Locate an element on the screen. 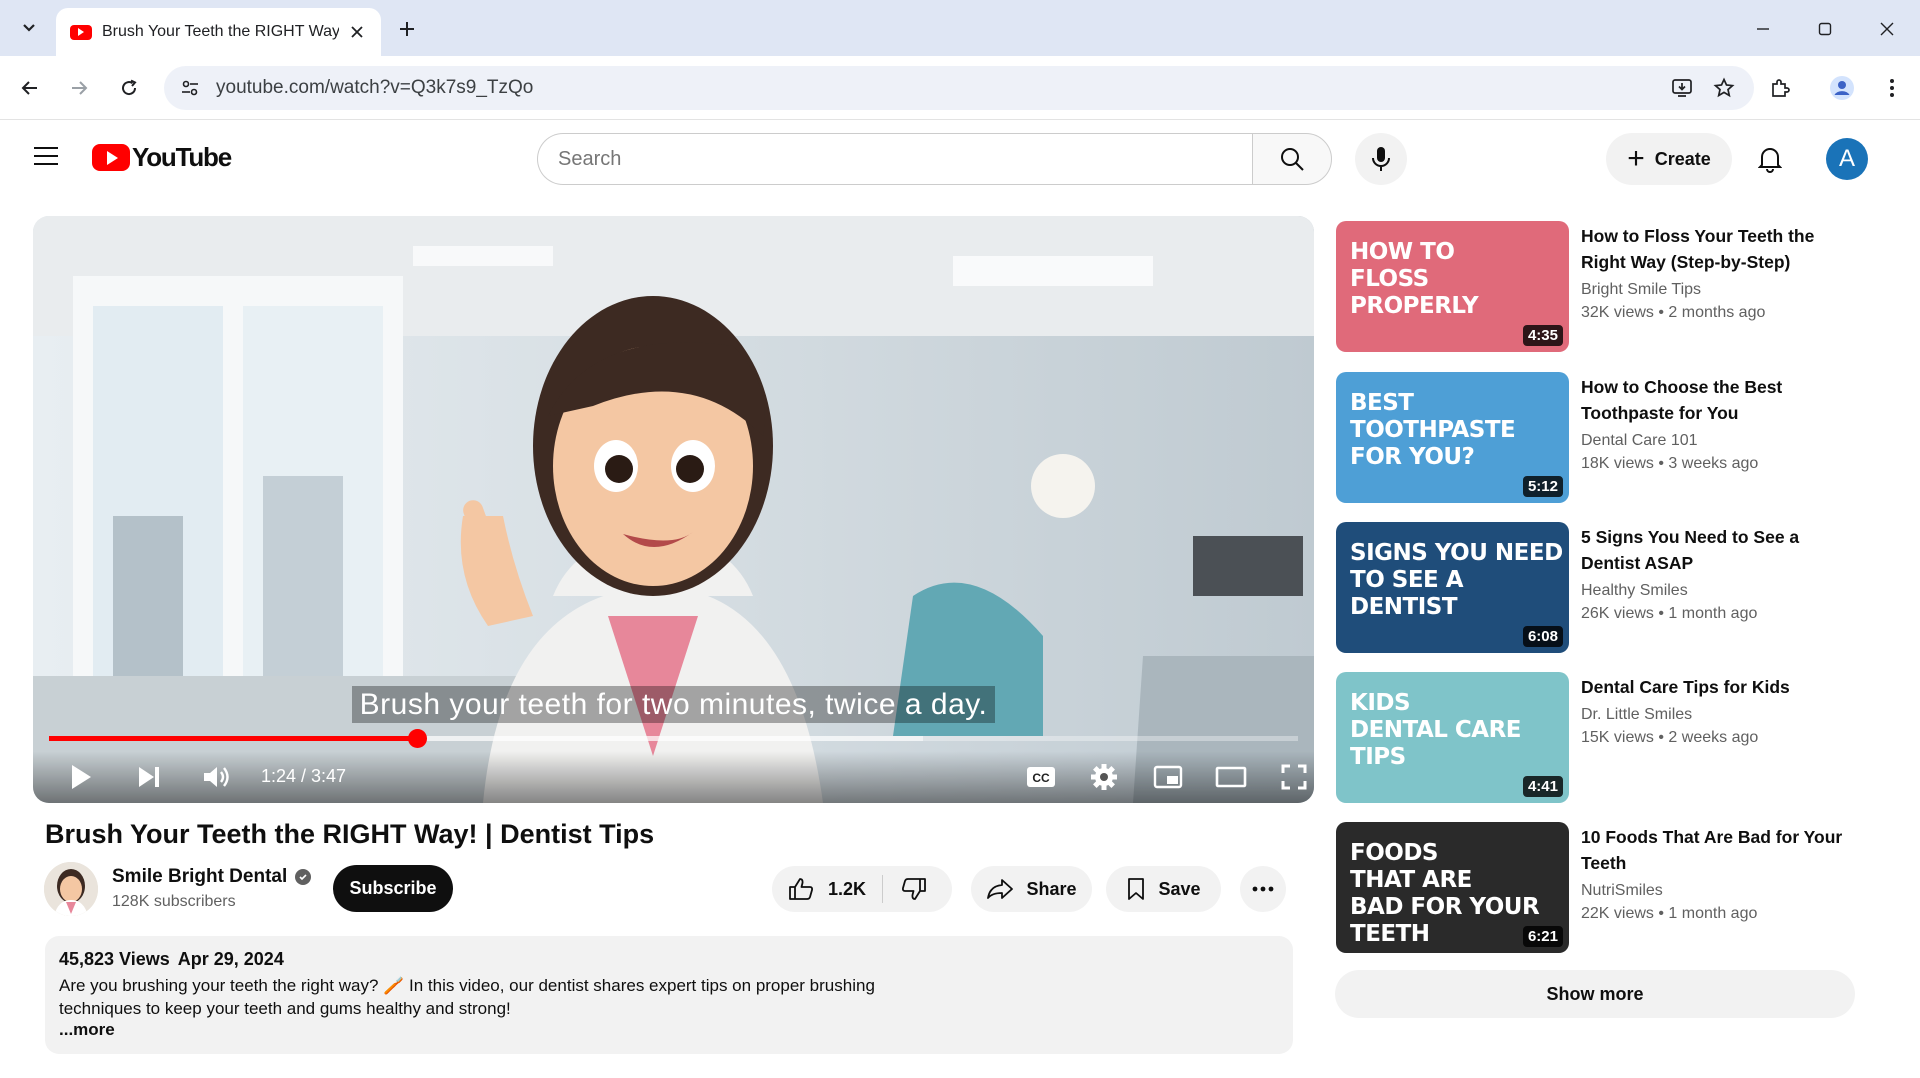  maximize-window-button is located at coordinates (1825, 29).